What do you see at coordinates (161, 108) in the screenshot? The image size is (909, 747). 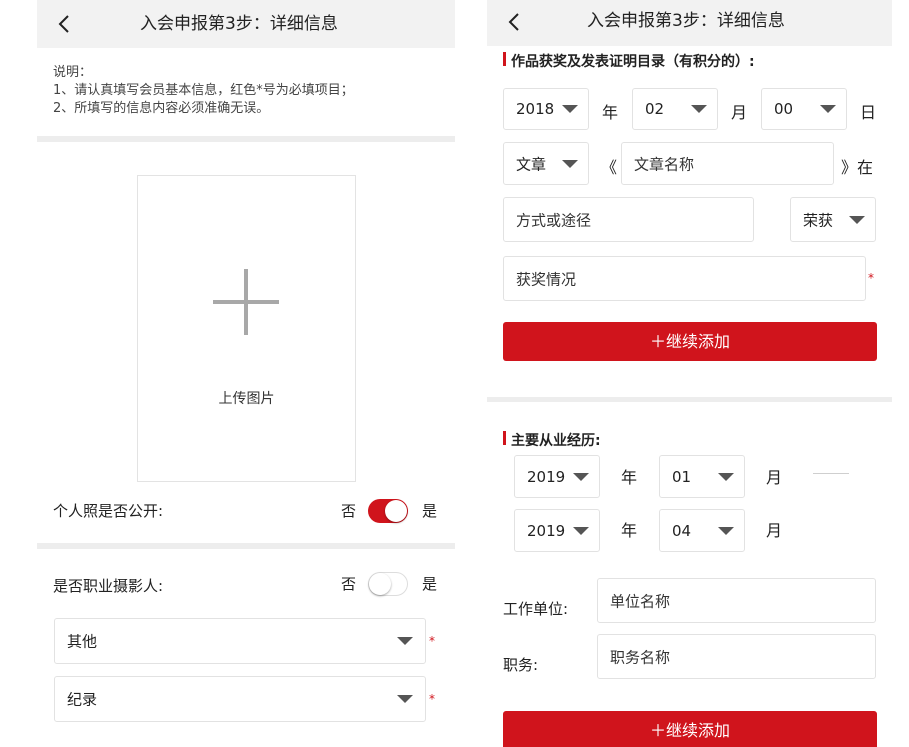 I see `instruction-line: 2、所填写的信息内容必须准确无误。` at bounding box center [161, 108].